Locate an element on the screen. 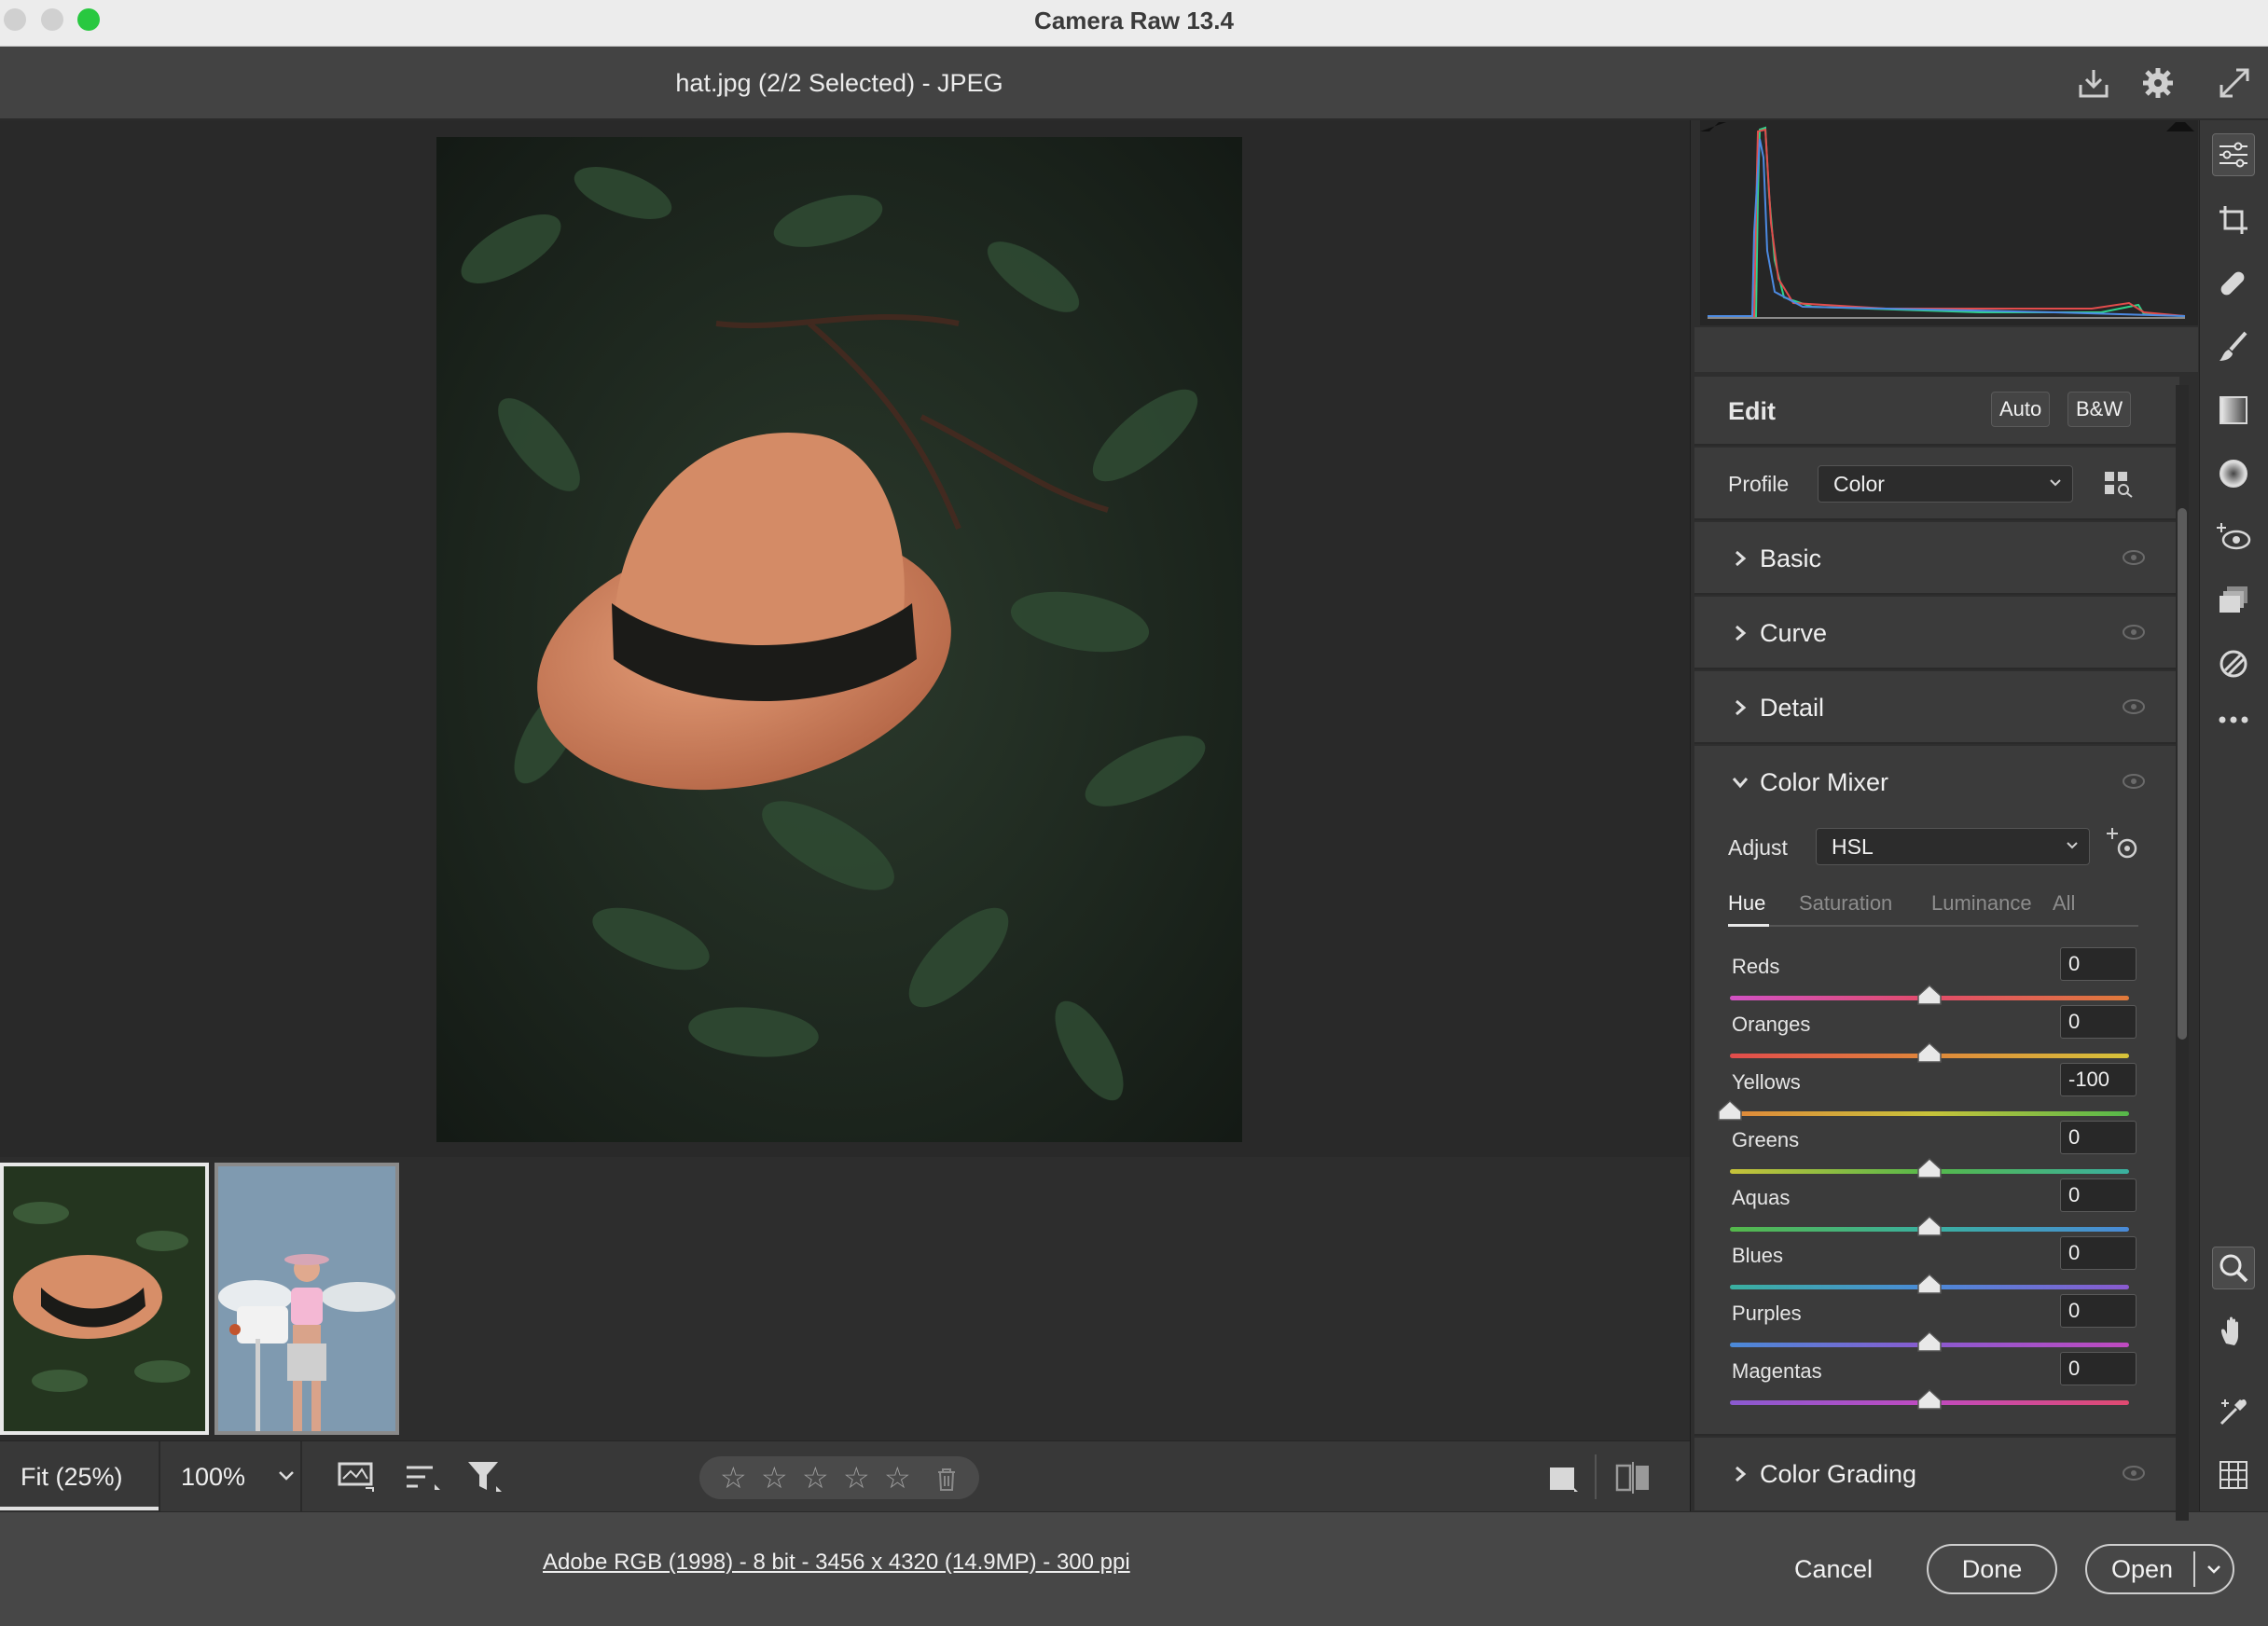 The height and width of the screenshot is (1626, 2268). star-4-icon: ☆ is located at coordinates (856, 1477).